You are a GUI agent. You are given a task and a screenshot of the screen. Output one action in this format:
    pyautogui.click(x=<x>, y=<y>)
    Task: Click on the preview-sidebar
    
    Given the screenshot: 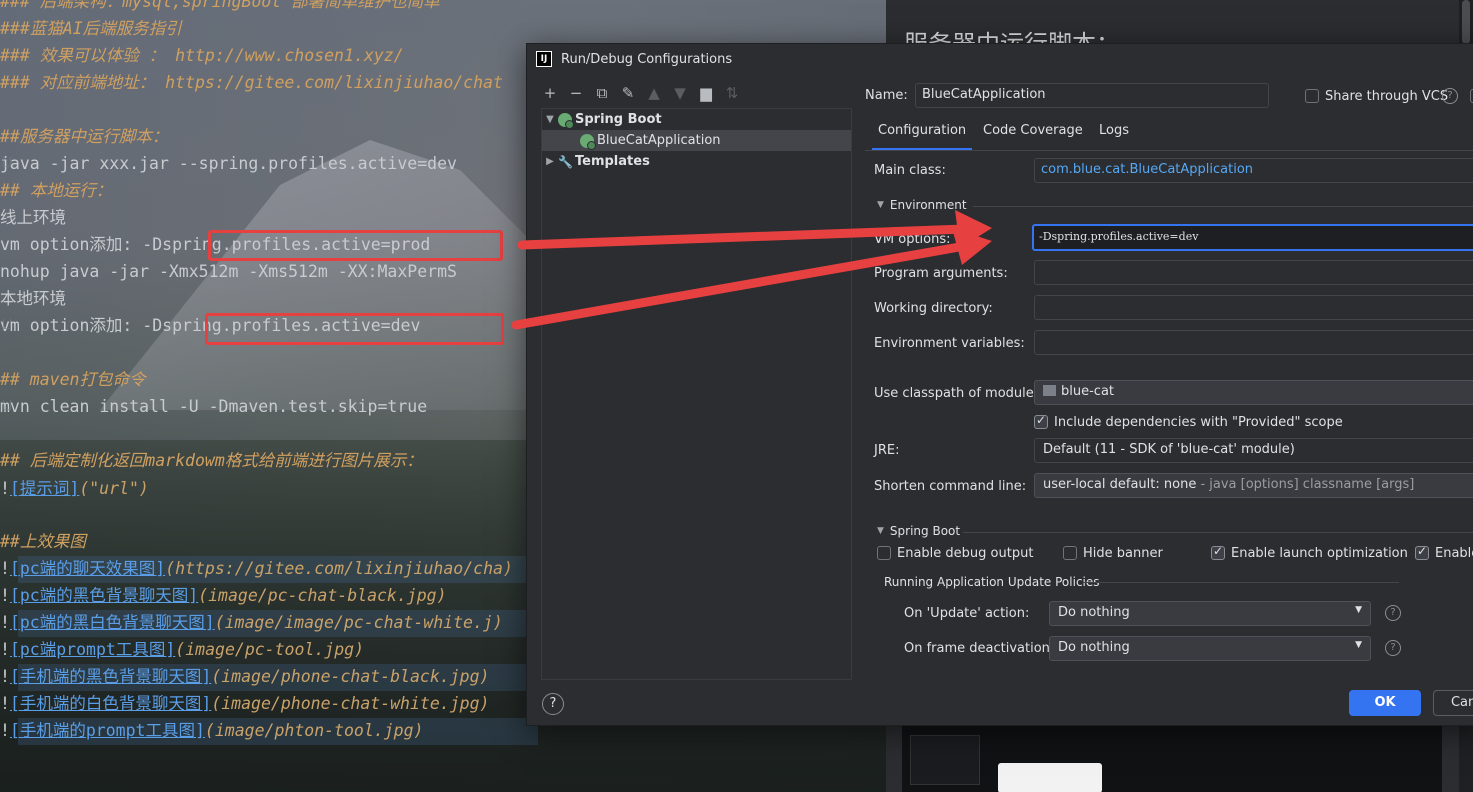 What is the action you would take?
    pyautogui.click(x=945, y=760)
    